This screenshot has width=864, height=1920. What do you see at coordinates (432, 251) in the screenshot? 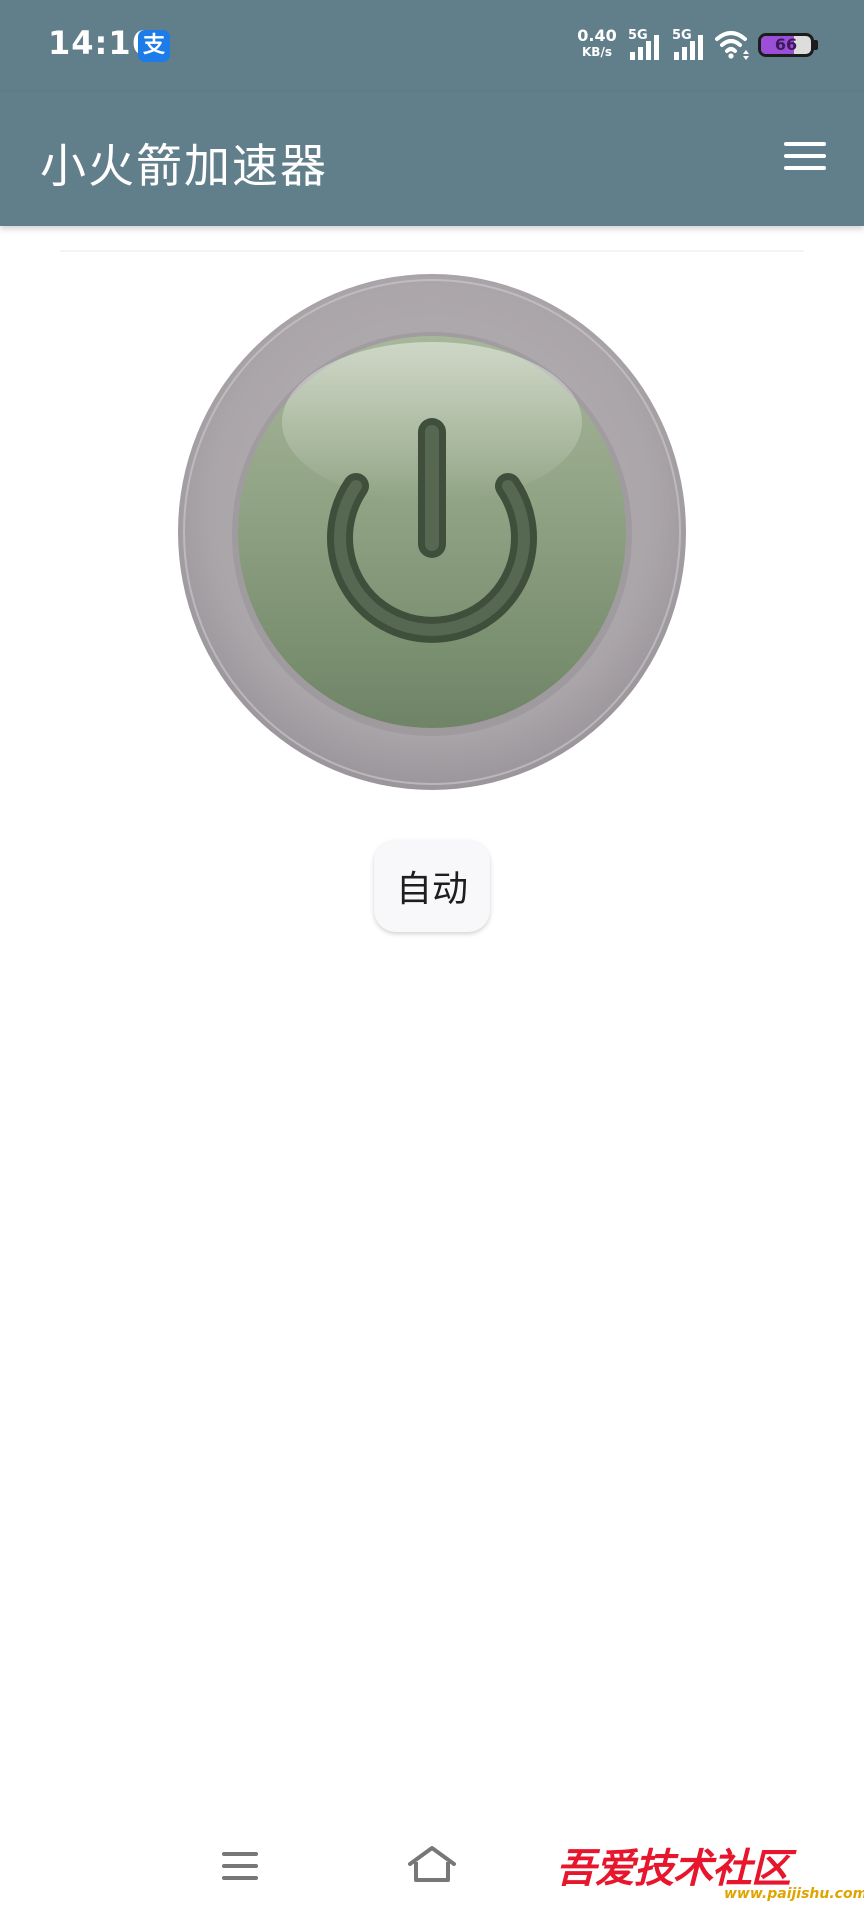
I see `content-divider` at bounding box center [432, 251].